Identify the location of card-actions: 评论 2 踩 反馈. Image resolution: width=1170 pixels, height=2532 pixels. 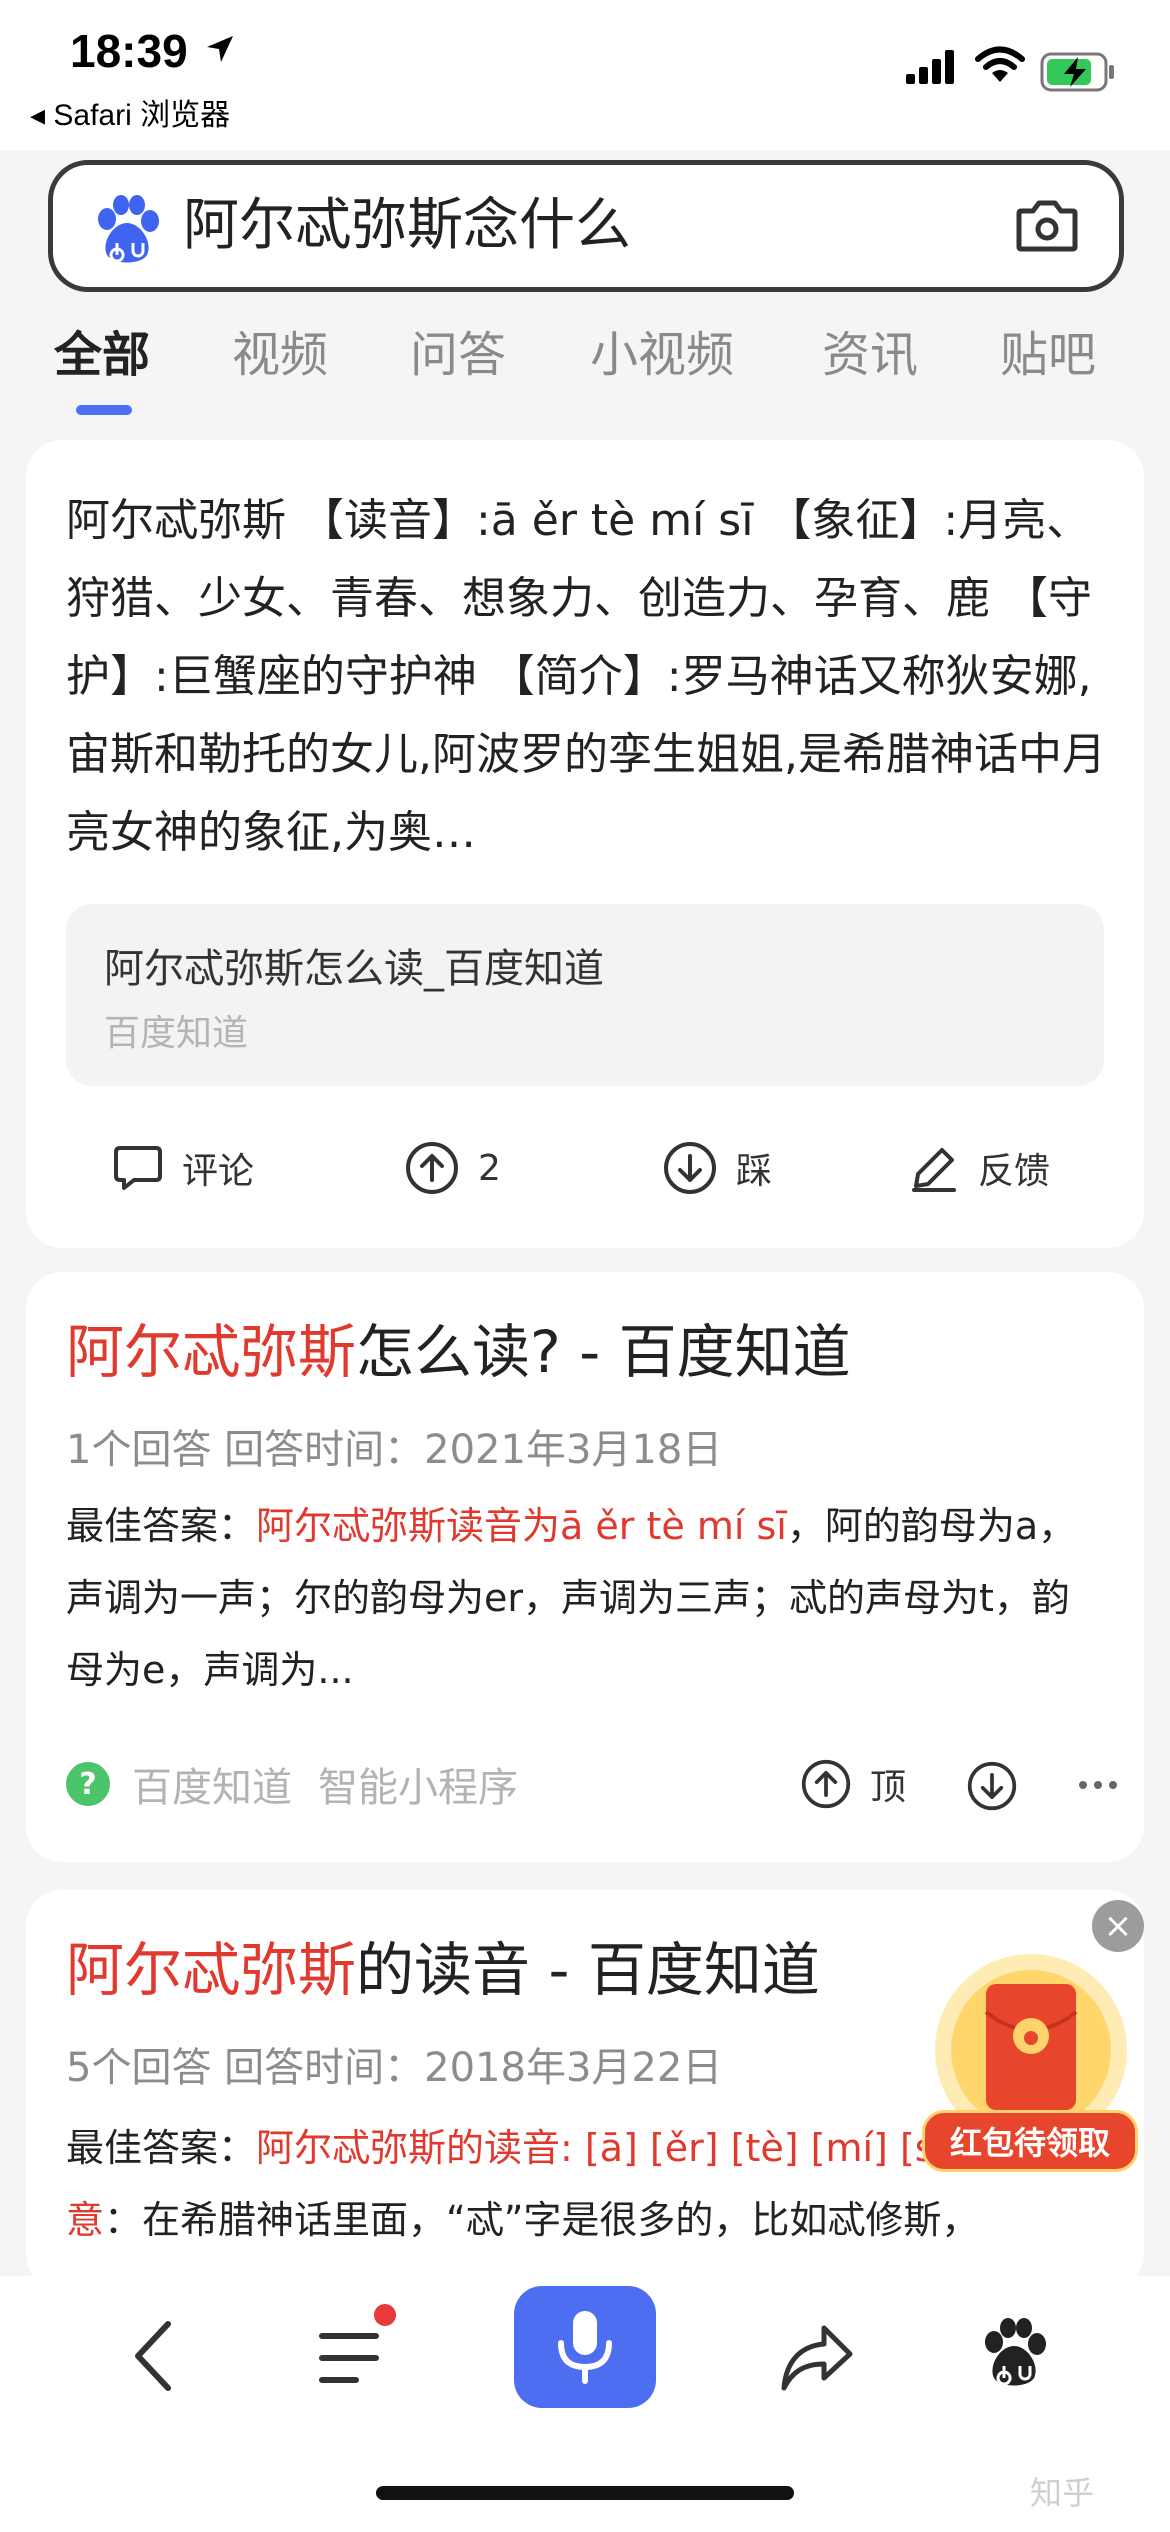
(585, 1168).